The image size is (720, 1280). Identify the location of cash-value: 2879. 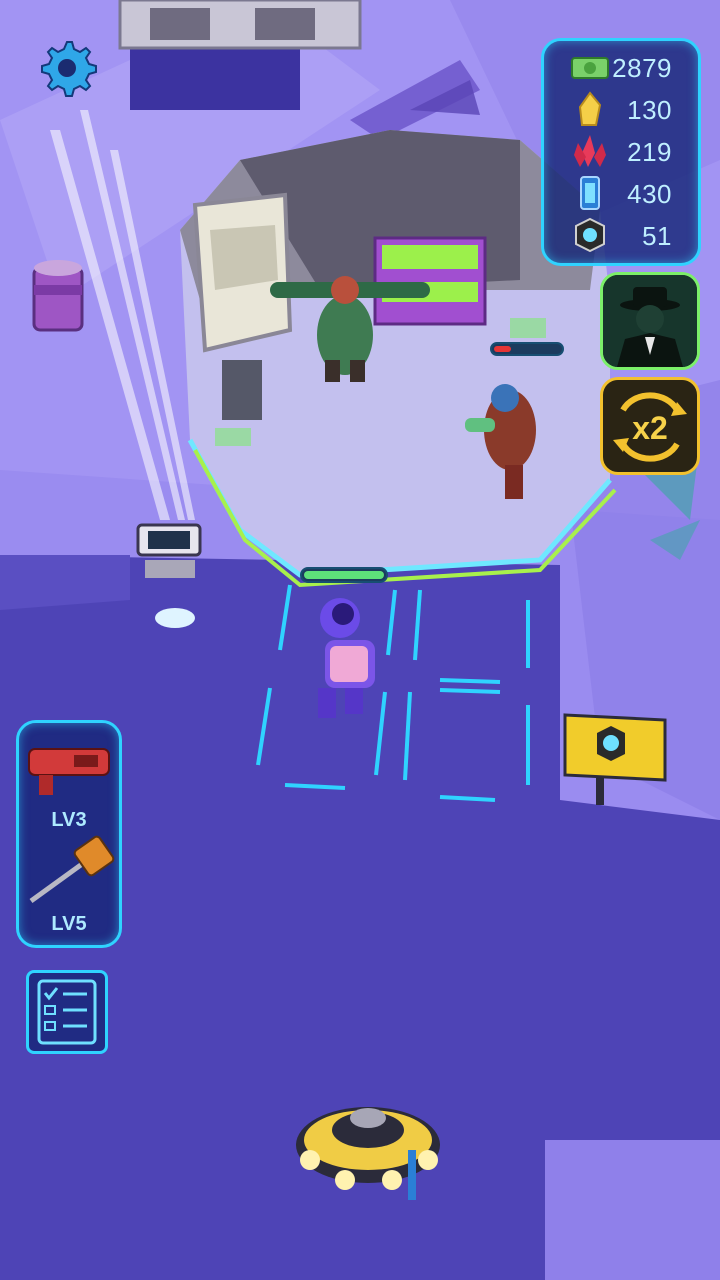
(642, 68).